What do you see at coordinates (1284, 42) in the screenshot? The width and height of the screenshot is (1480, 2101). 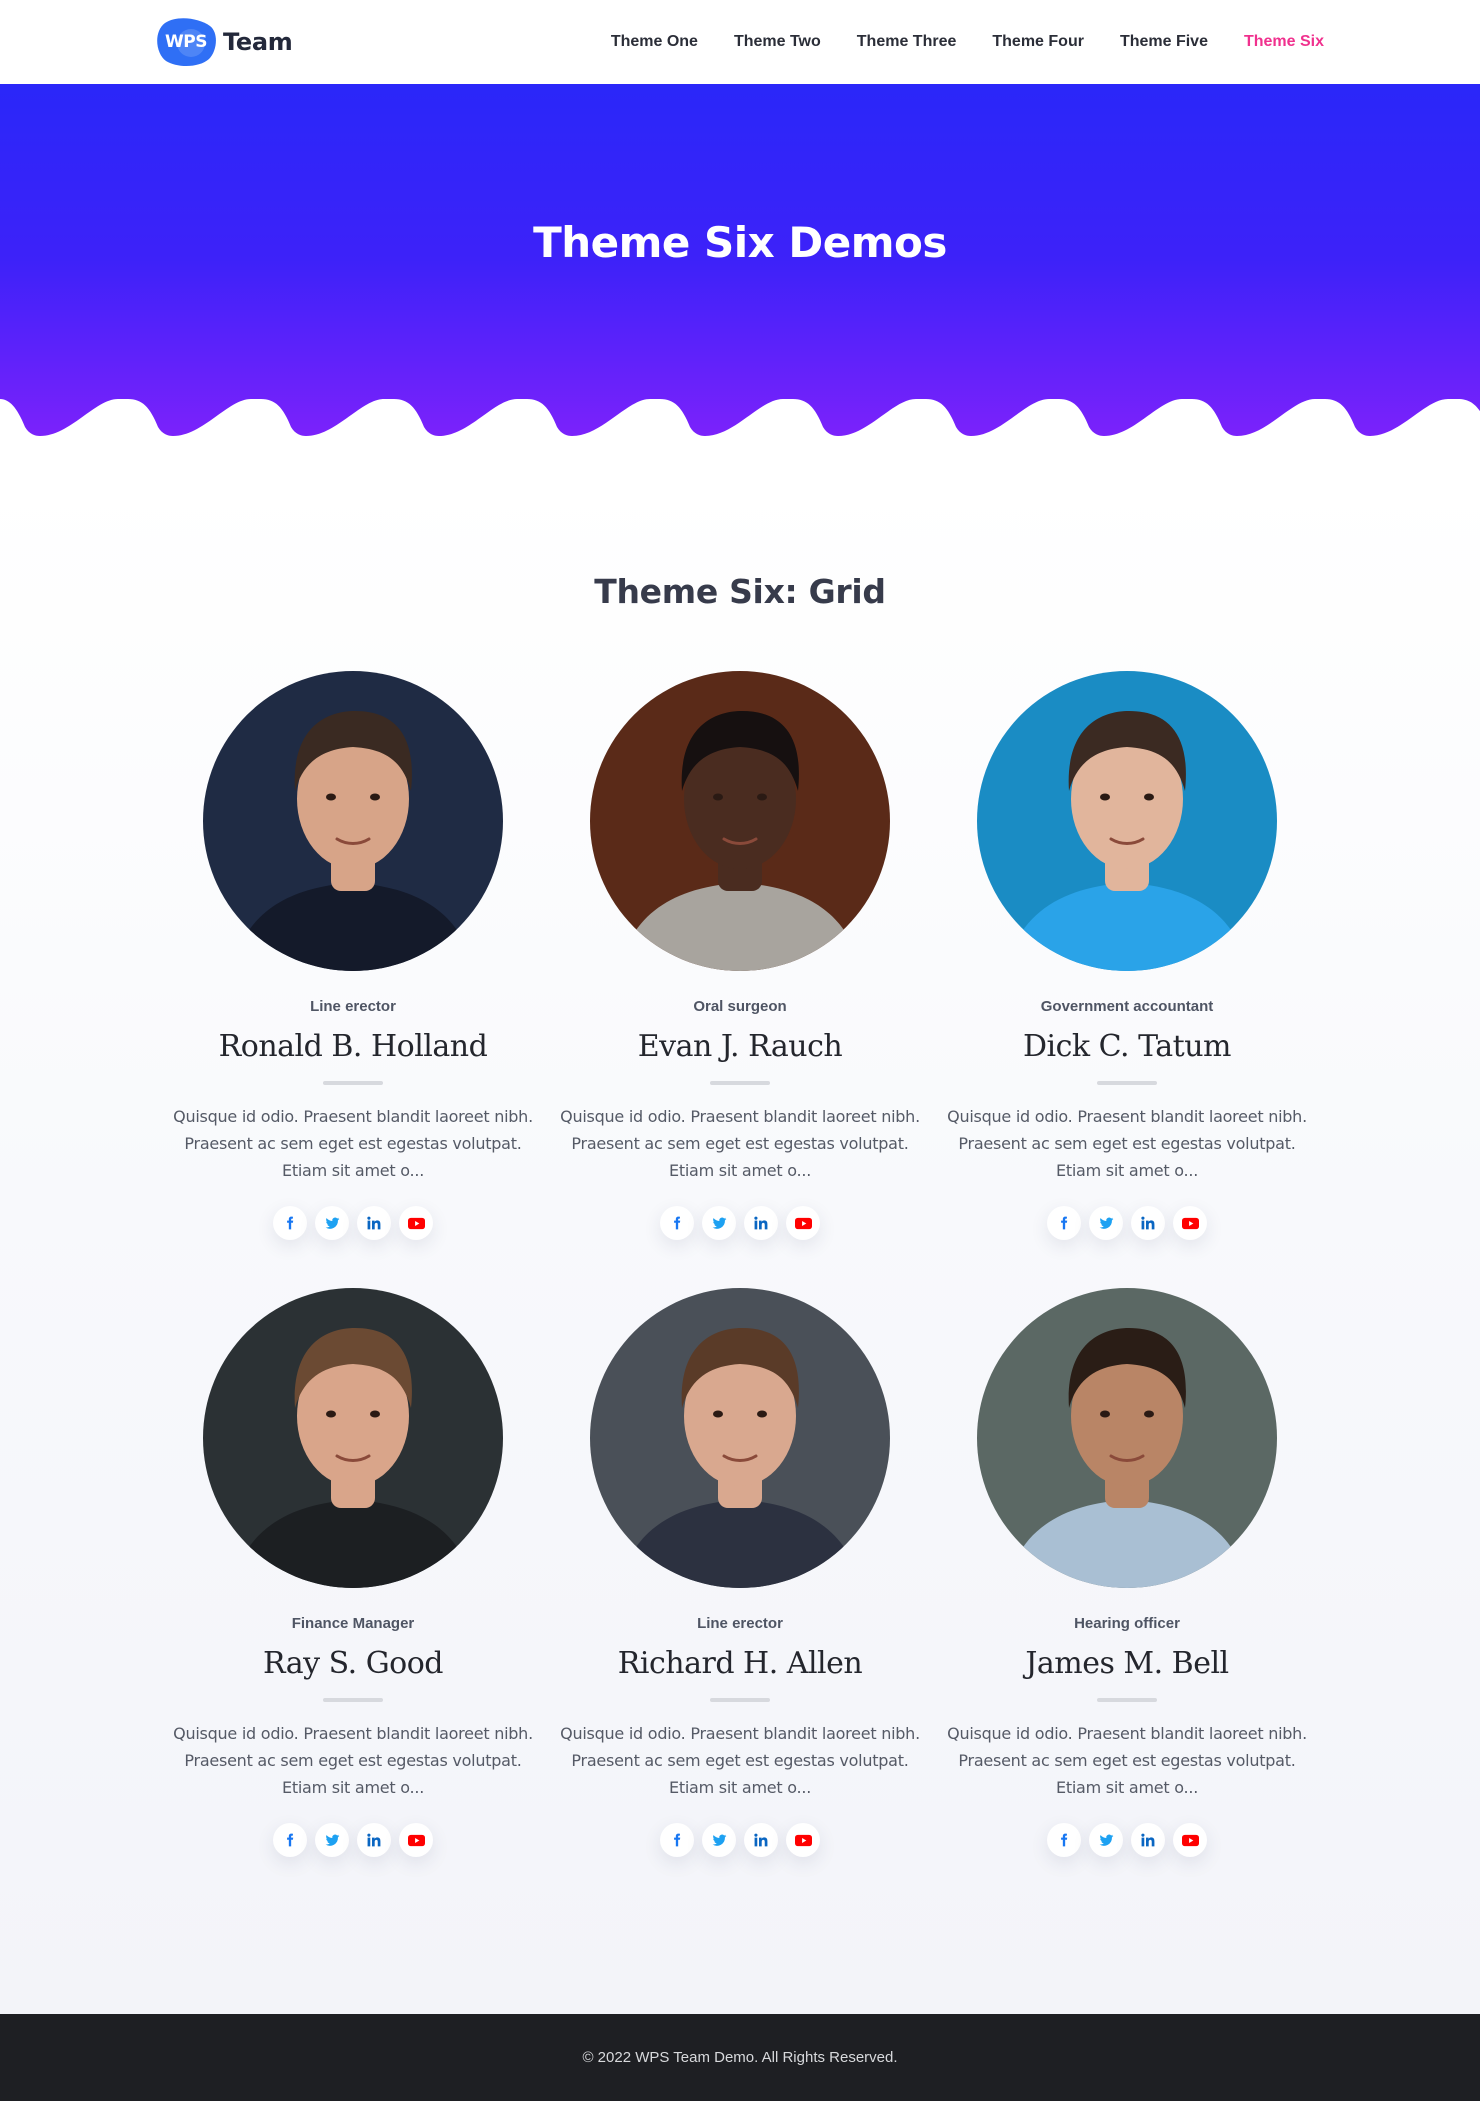 I see `nav-item-theme-six: Theme Six` at bounding box center [1284, 42].